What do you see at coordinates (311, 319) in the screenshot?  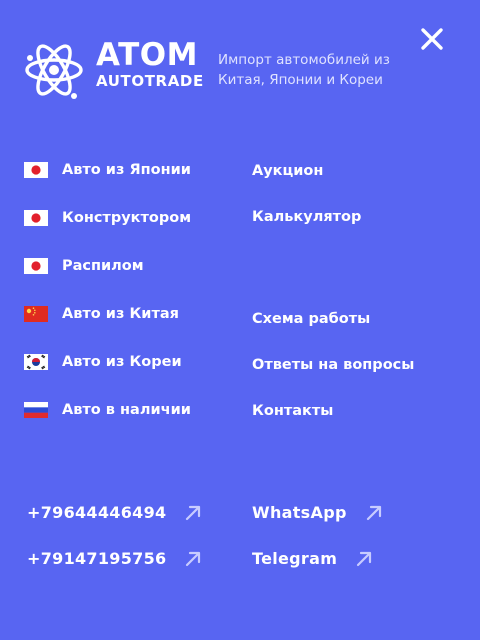 I see `nav-link-workflow: Схема работы` at bounding box center [311, 319].